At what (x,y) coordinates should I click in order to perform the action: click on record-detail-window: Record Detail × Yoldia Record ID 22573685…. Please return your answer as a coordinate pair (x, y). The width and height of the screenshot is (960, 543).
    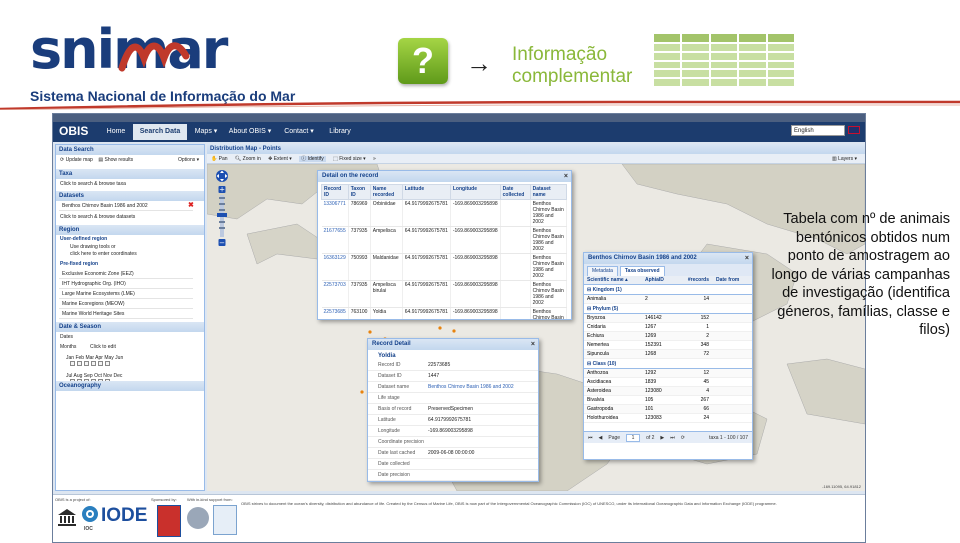
    Looking at the image, I should click on (453, 410).